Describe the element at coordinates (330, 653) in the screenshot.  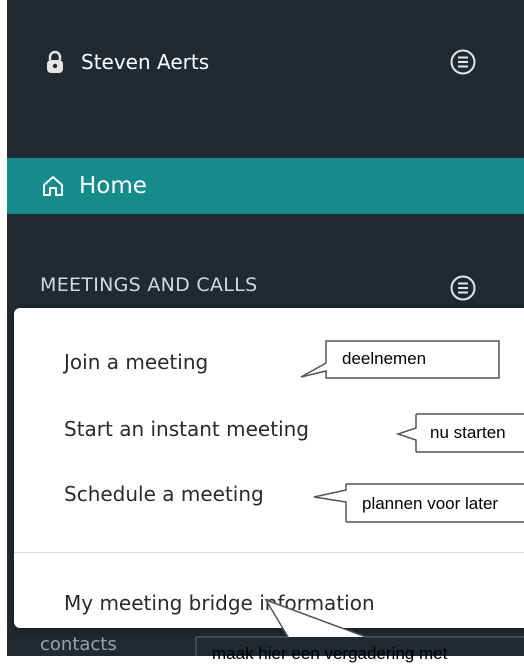
I see `callout-bridge-text: maak hier een vergadering met` at that location.